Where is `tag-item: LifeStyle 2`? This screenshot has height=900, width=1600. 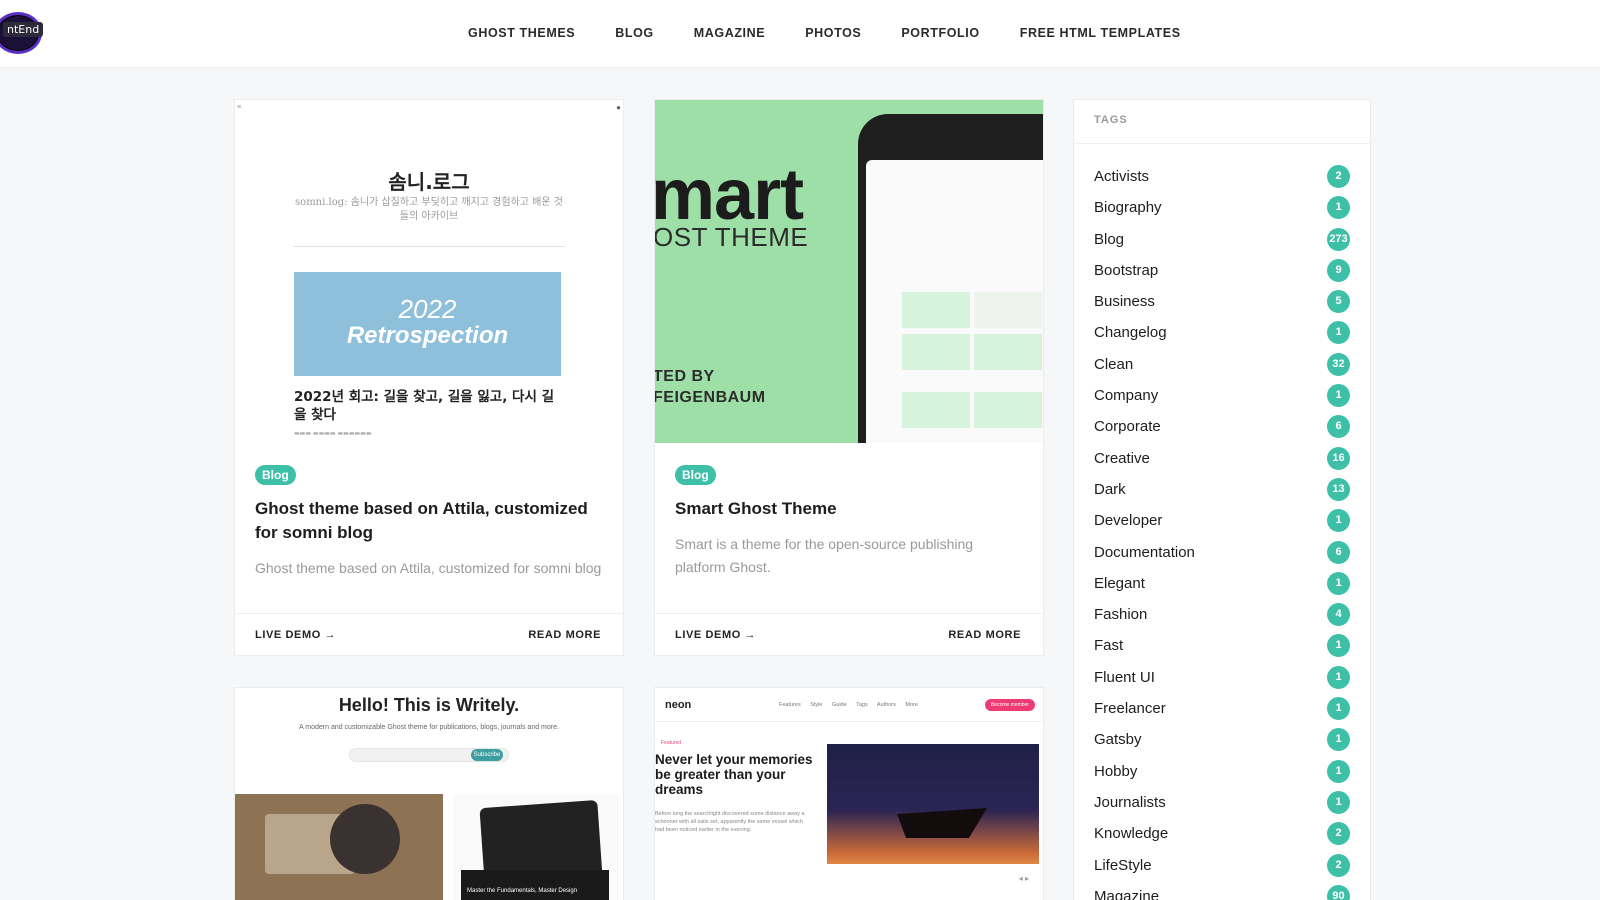
tag-item: LifeStyle 2 is located at coordinates (1222, 867).